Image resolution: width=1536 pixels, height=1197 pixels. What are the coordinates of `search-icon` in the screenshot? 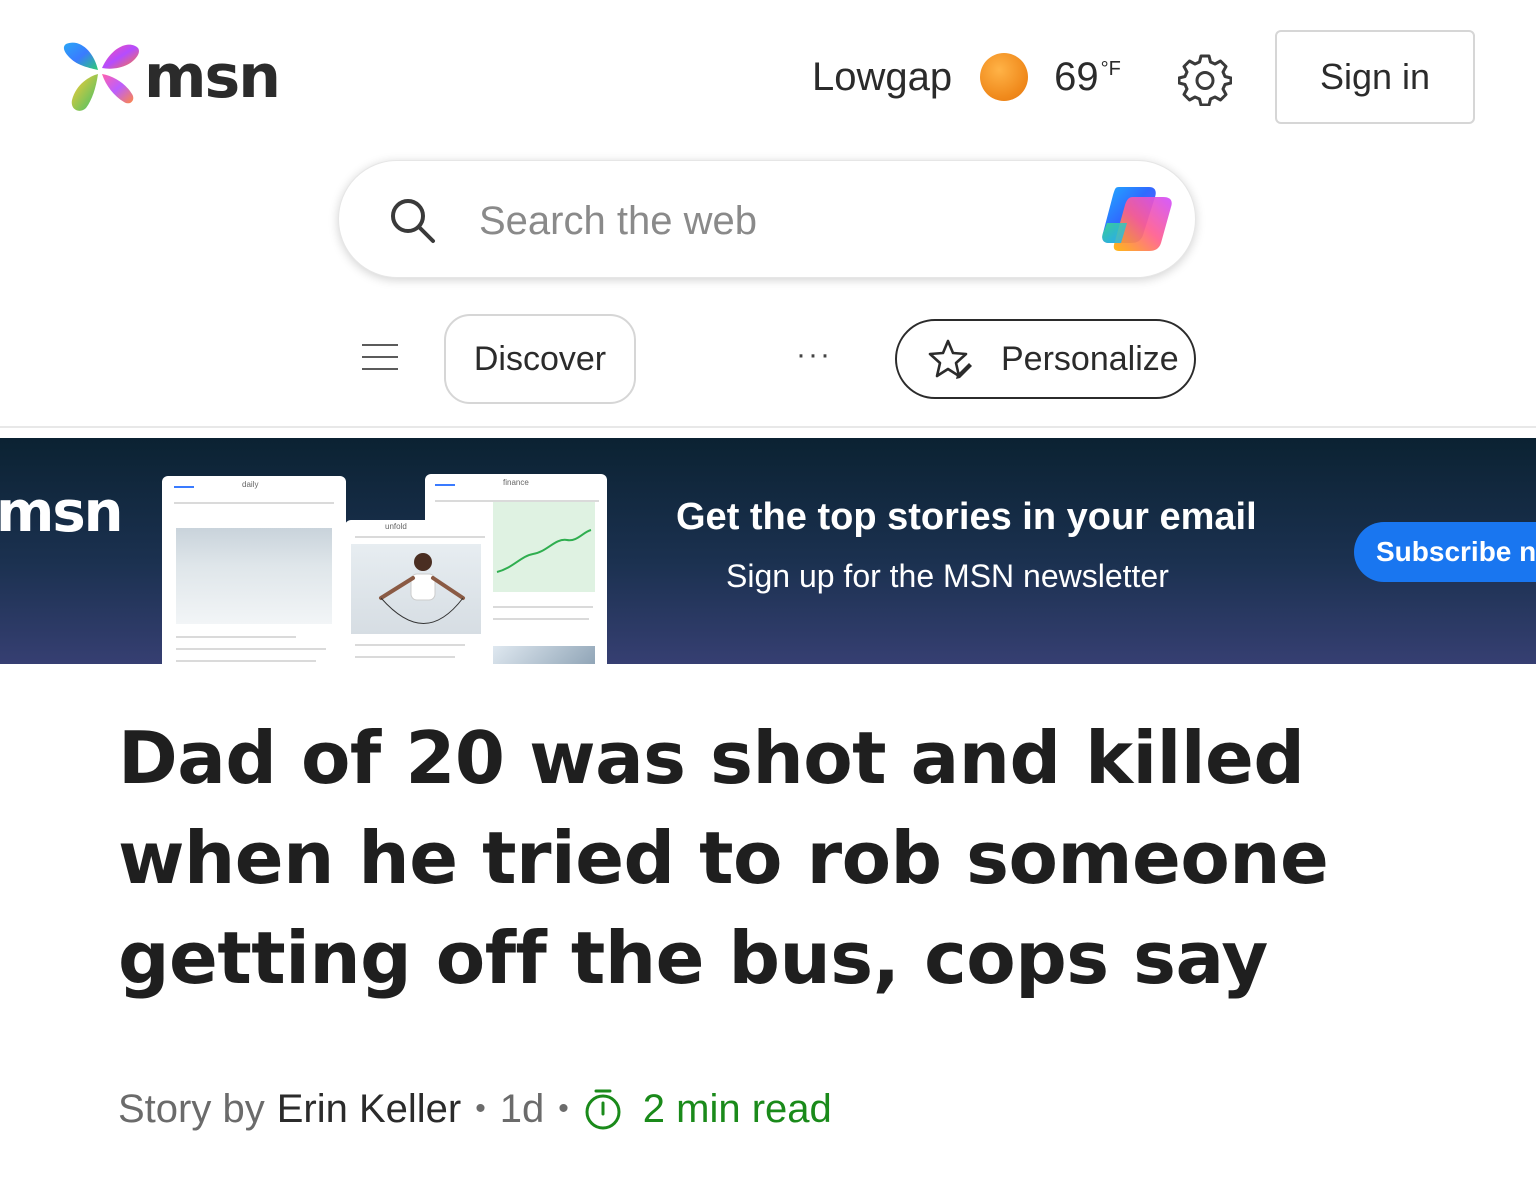 It's located at (413, 221).